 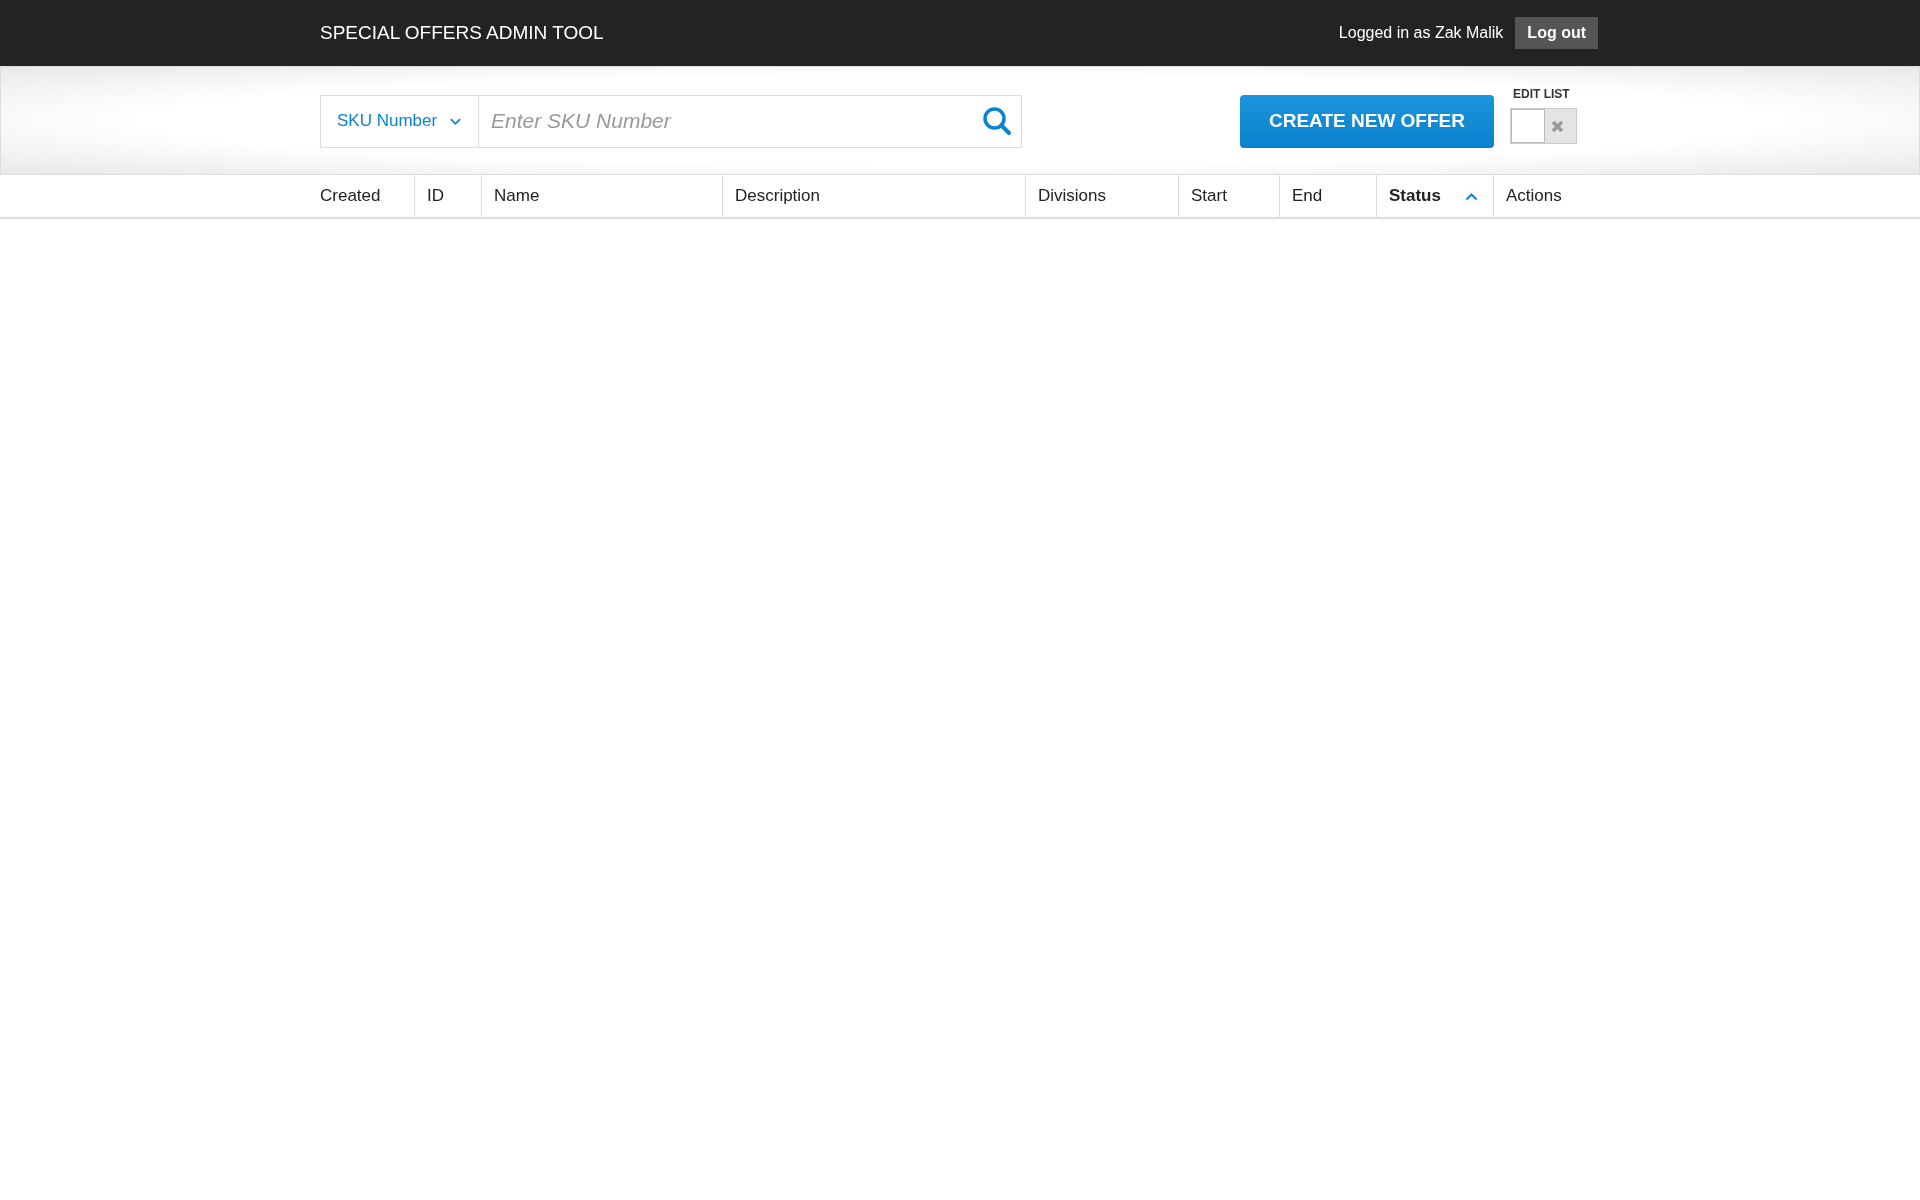 What do you see at coordinates (455, 121) in the screenshot?
I see `chevron-down-icon` at bounding box center [455, 121].